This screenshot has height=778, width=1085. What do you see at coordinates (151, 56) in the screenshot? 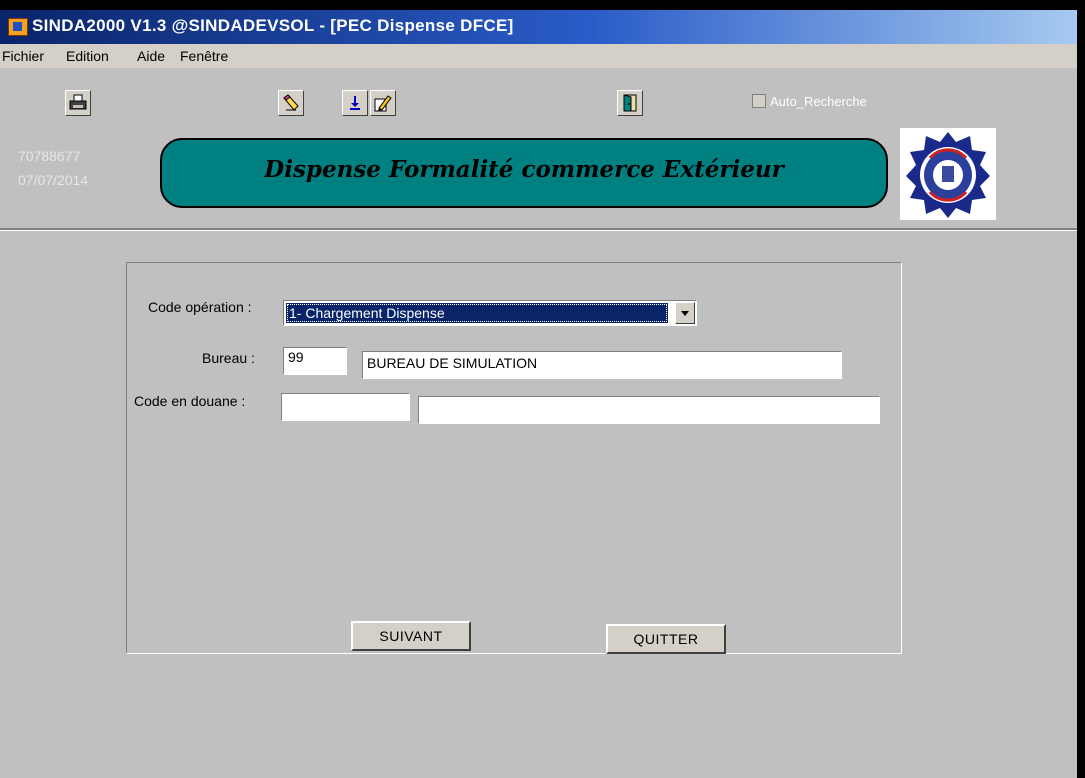
I see `menu-aide: Aide` at bounding box center [151, 56].